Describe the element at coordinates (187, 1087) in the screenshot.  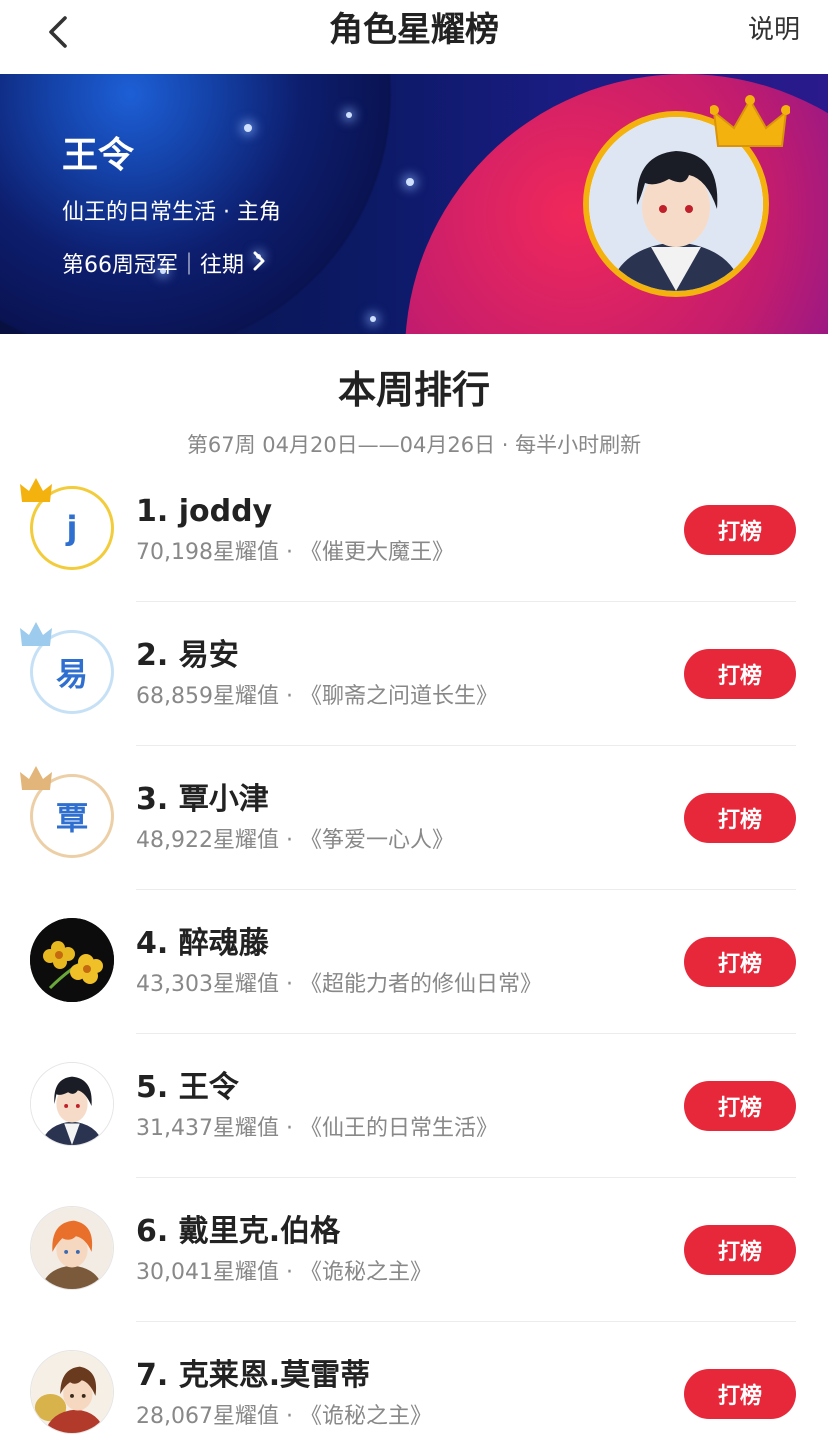
I see `rank-name: 5. 王令` at that location.